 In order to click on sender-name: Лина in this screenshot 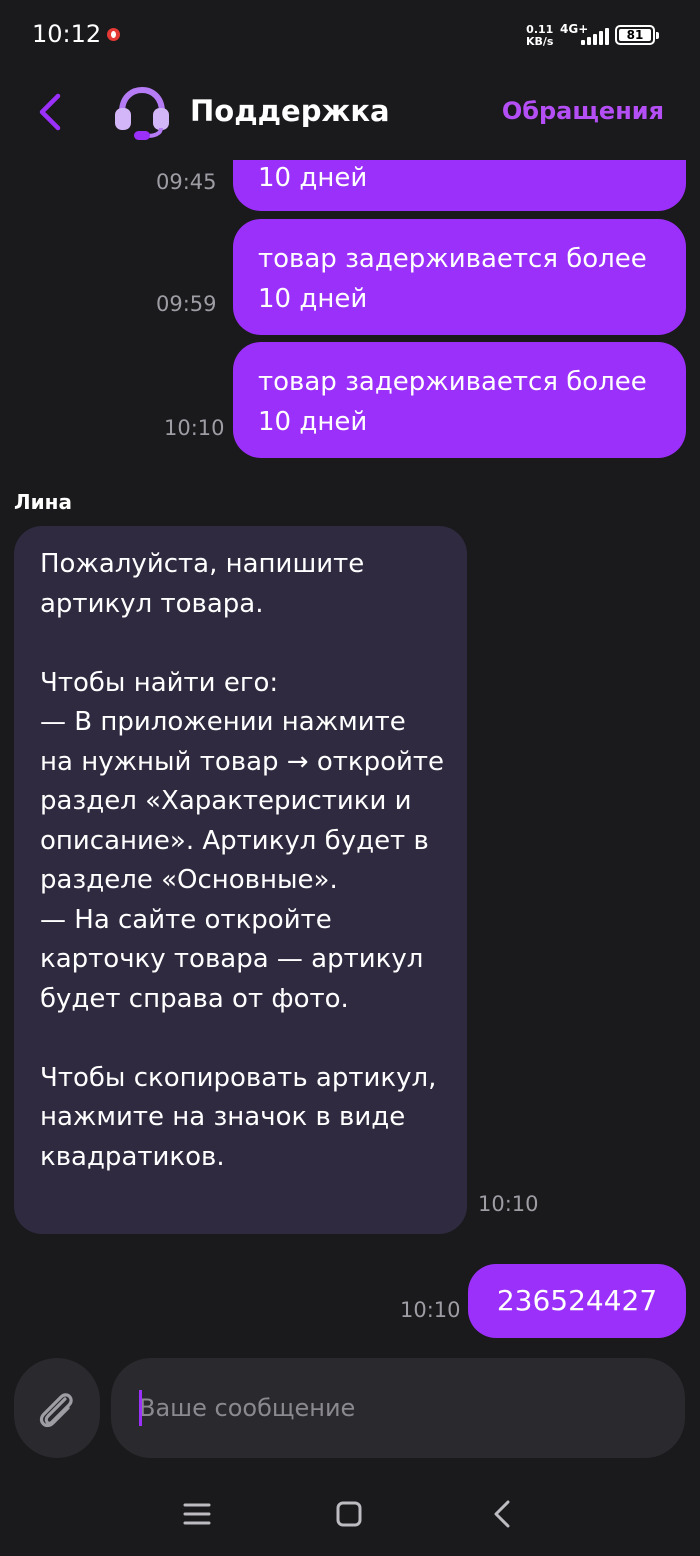, I will do `click(43, 502)`.